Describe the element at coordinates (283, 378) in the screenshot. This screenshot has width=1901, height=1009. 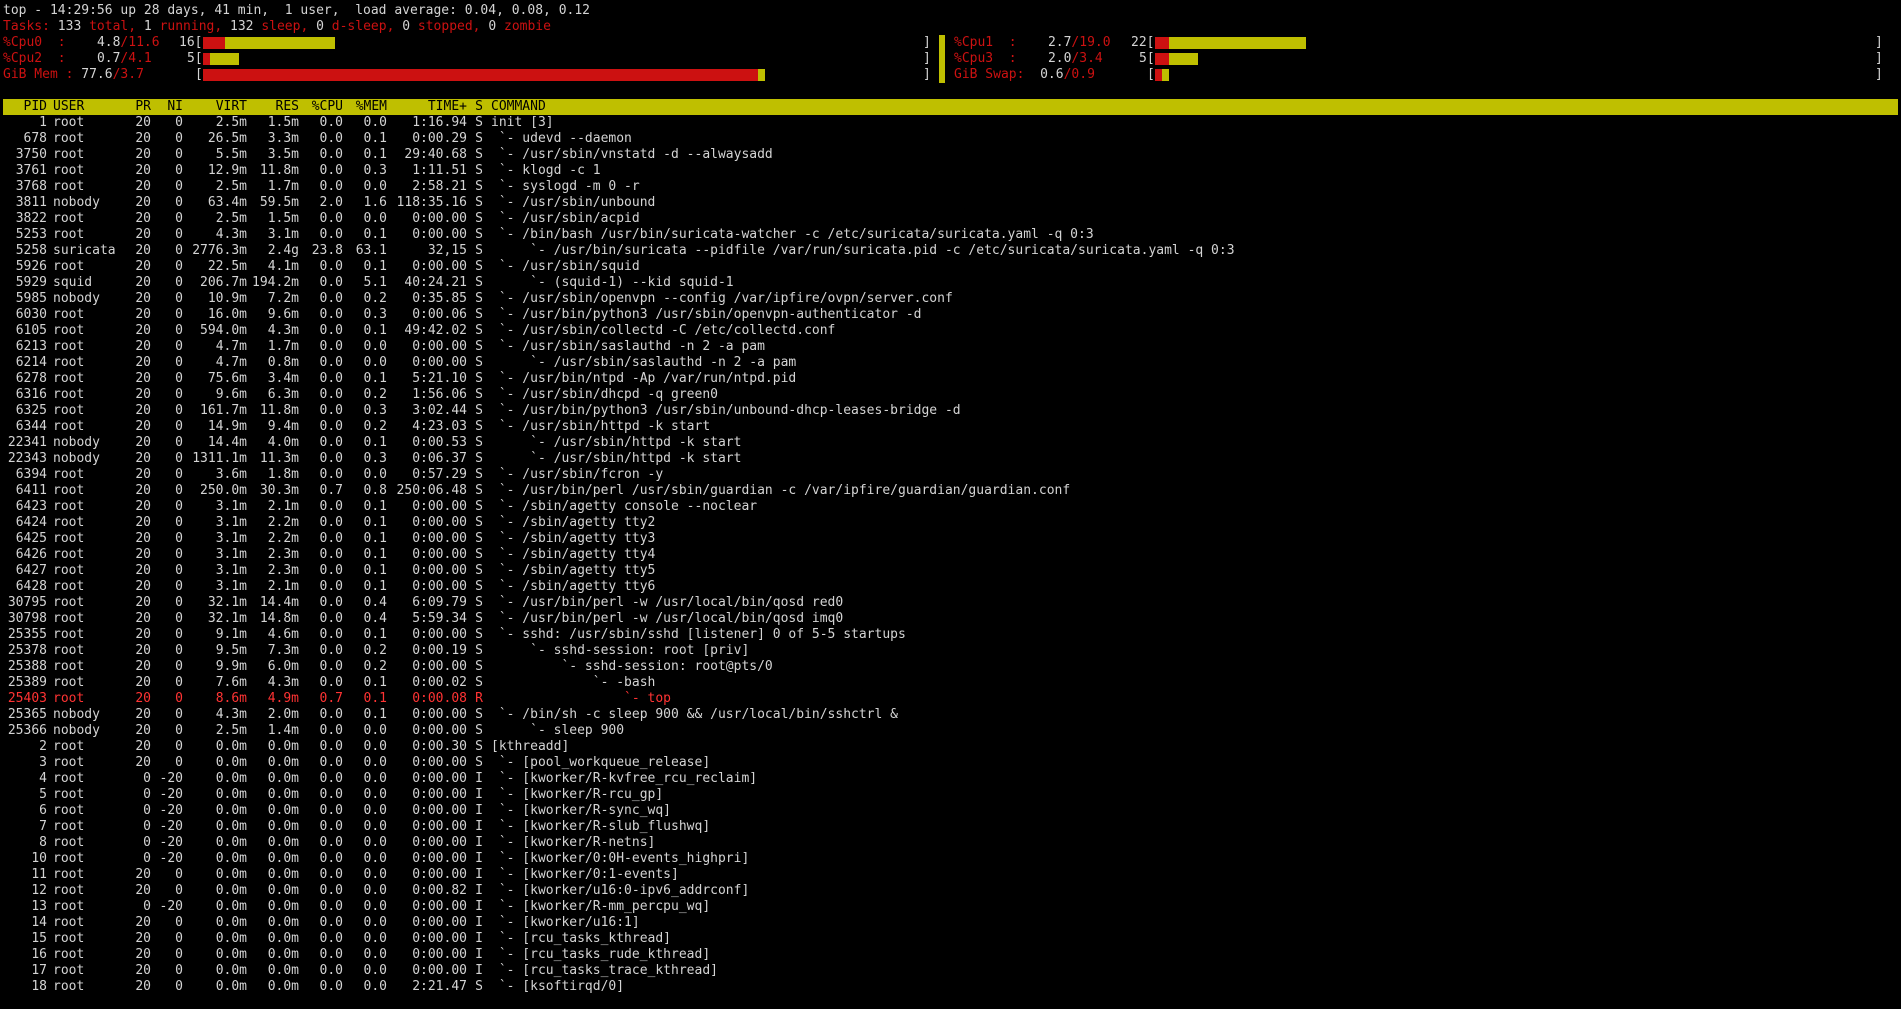
I see `process-res: 3.4m` at that location.